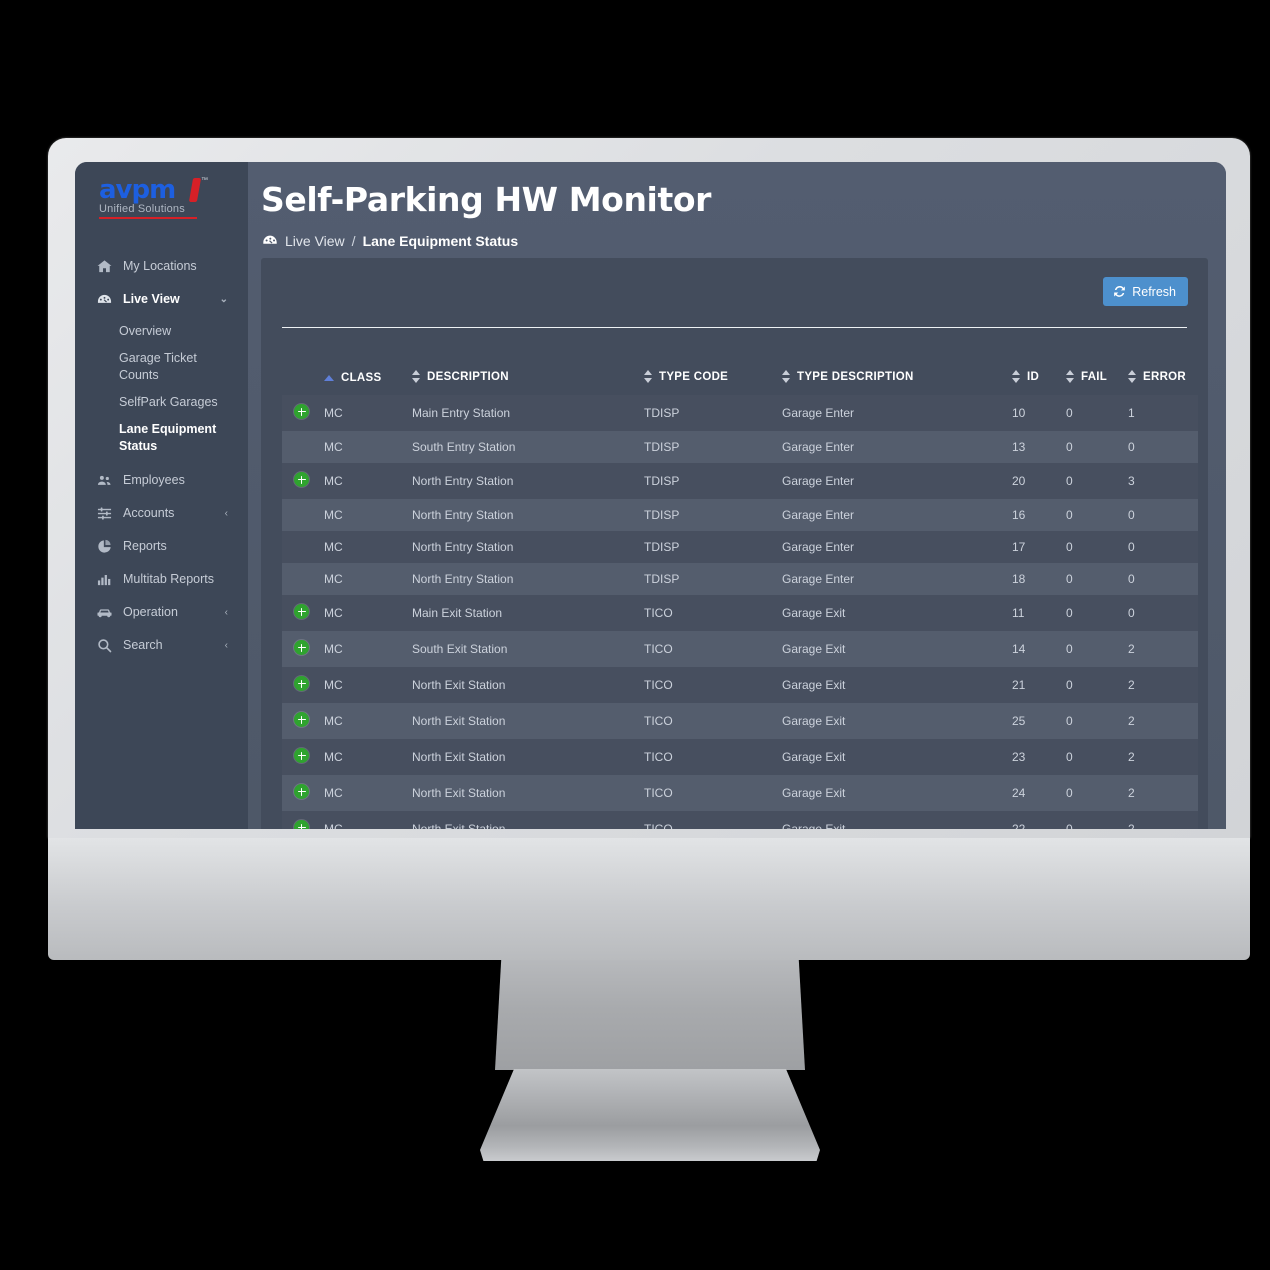  I want to click on column-header-label: CLASS, so click(361, 378).